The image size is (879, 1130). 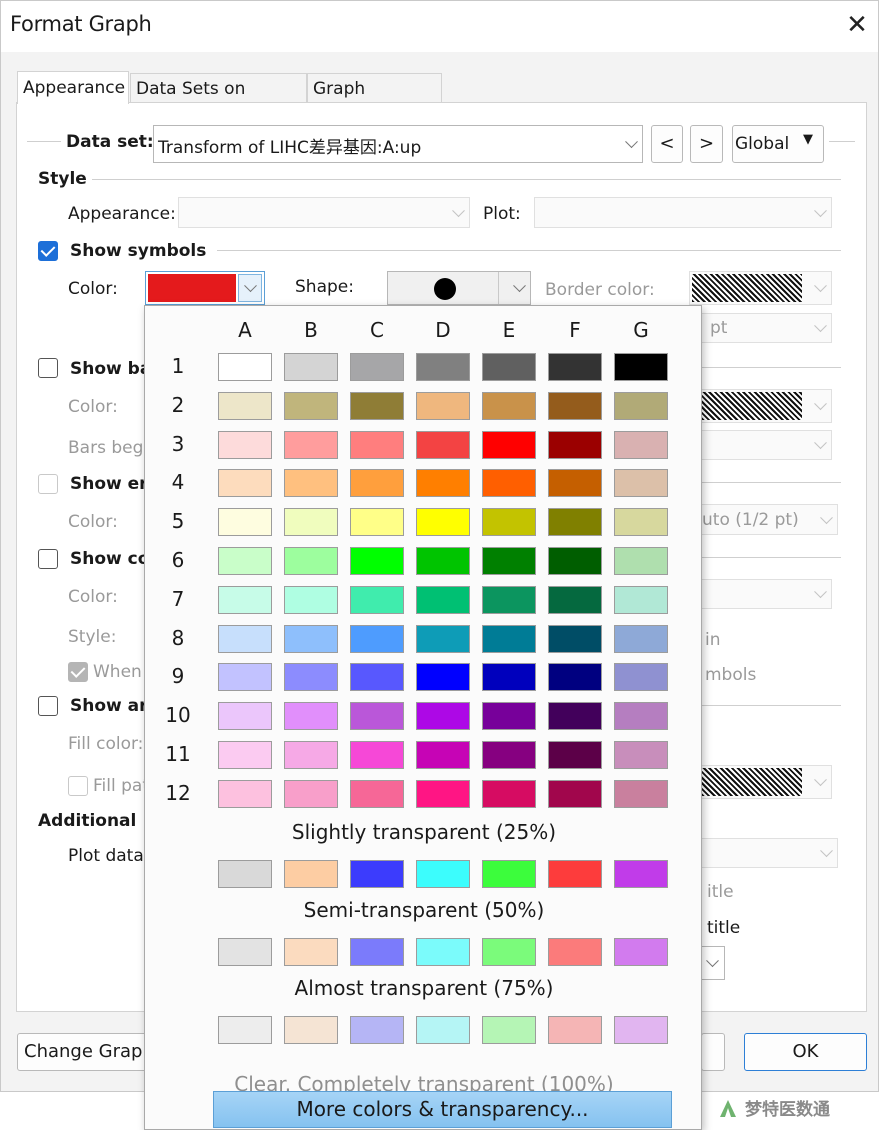 What do you see at coordinates (374, 101) in the screenshot?
I see `tab-graph-settings: Graph Settings` at bounding box center [374, 101].